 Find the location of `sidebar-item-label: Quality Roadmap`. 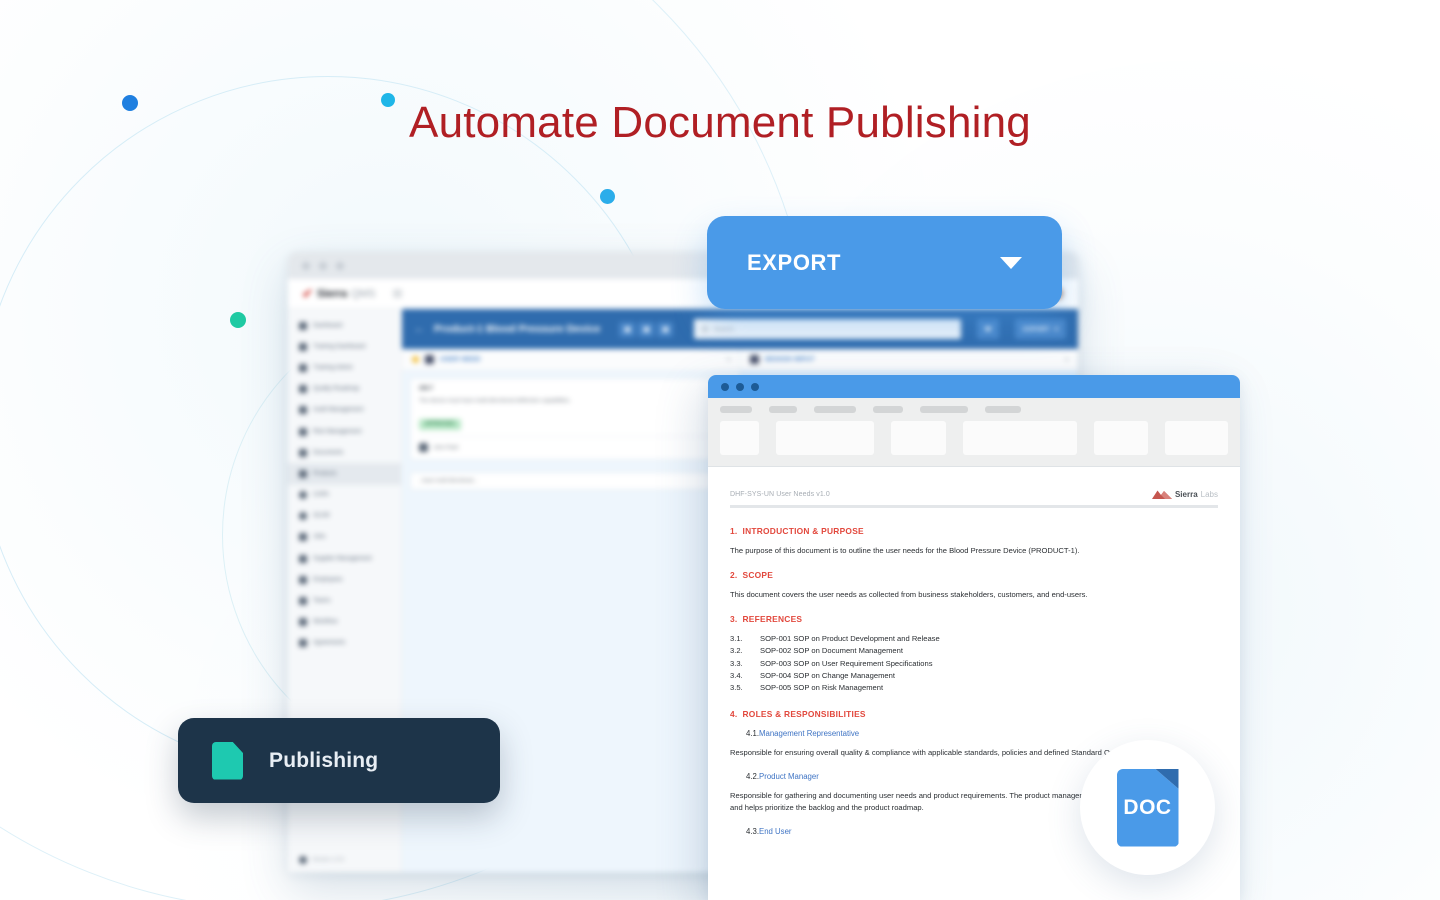

sidebar-item-label: Quality Roadmap is located at coordinates (336, 389).